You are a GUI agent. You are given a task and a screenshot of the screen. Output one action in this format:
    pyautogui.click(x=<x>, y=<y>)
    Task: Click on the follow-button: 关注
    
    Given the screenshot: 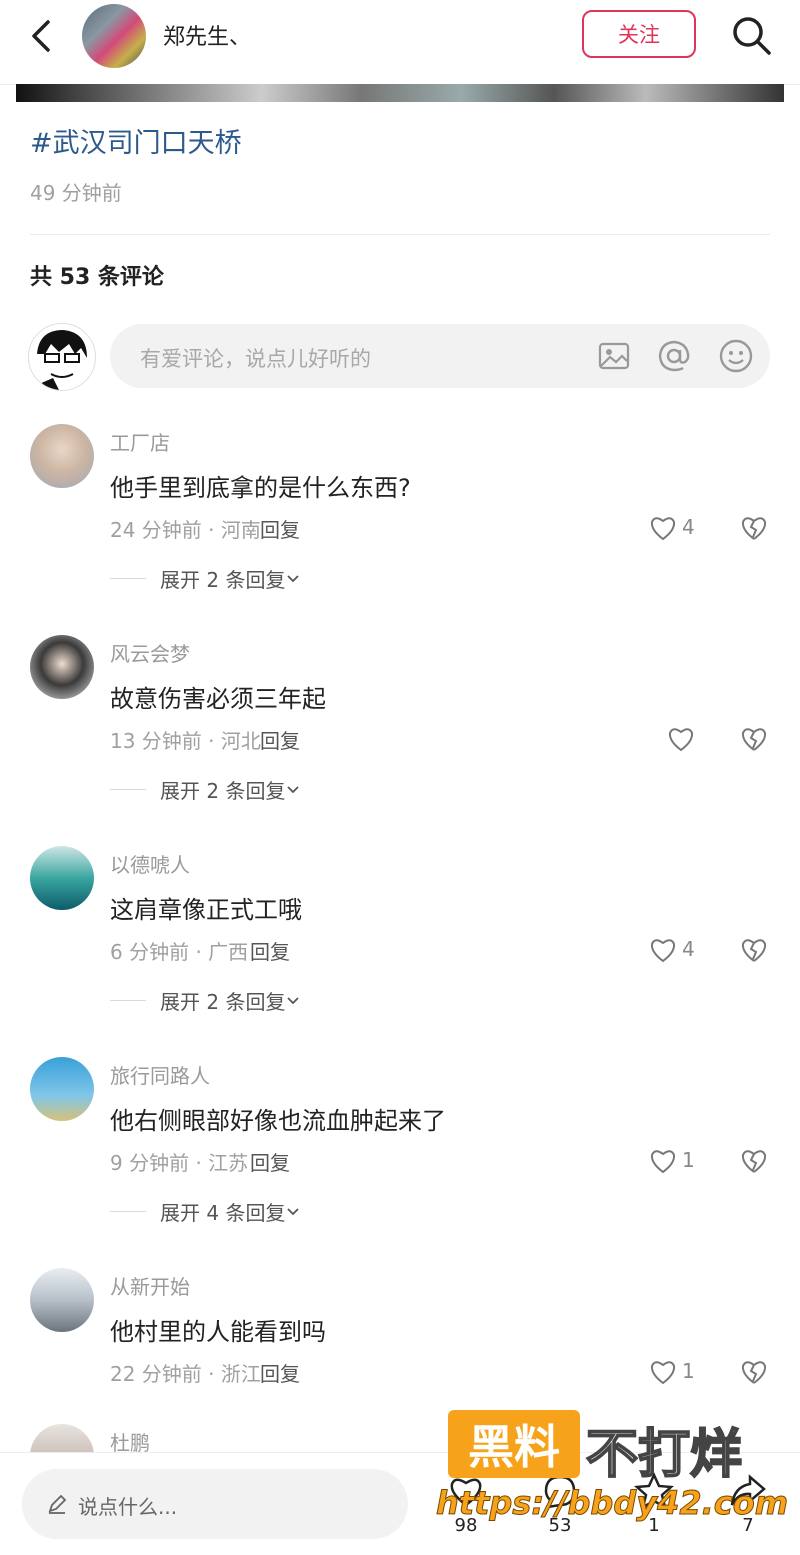 What is the action you would take?
    pyautogui.click(x=639, y=34)
    